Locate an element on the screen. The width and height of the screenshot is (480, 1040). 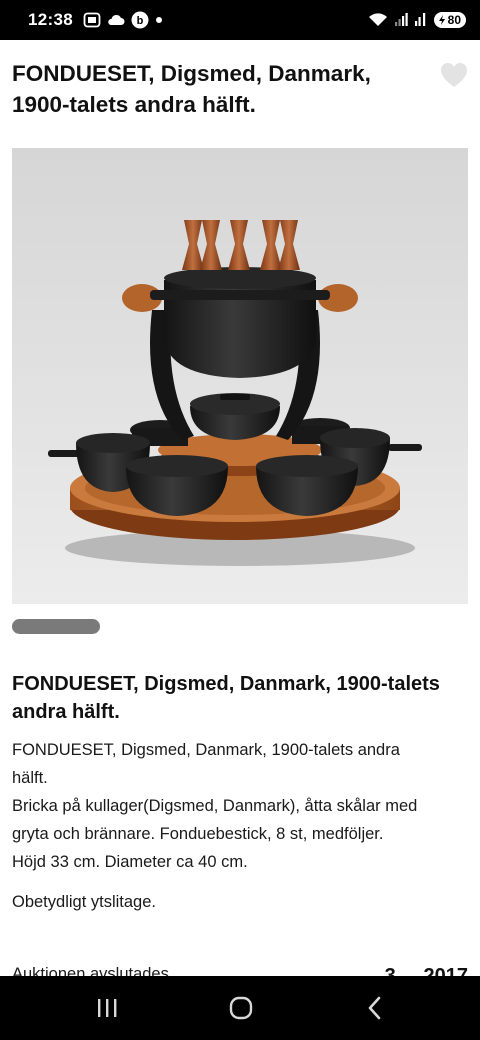
battery-level: 80 is located at coordinates (454, 20).